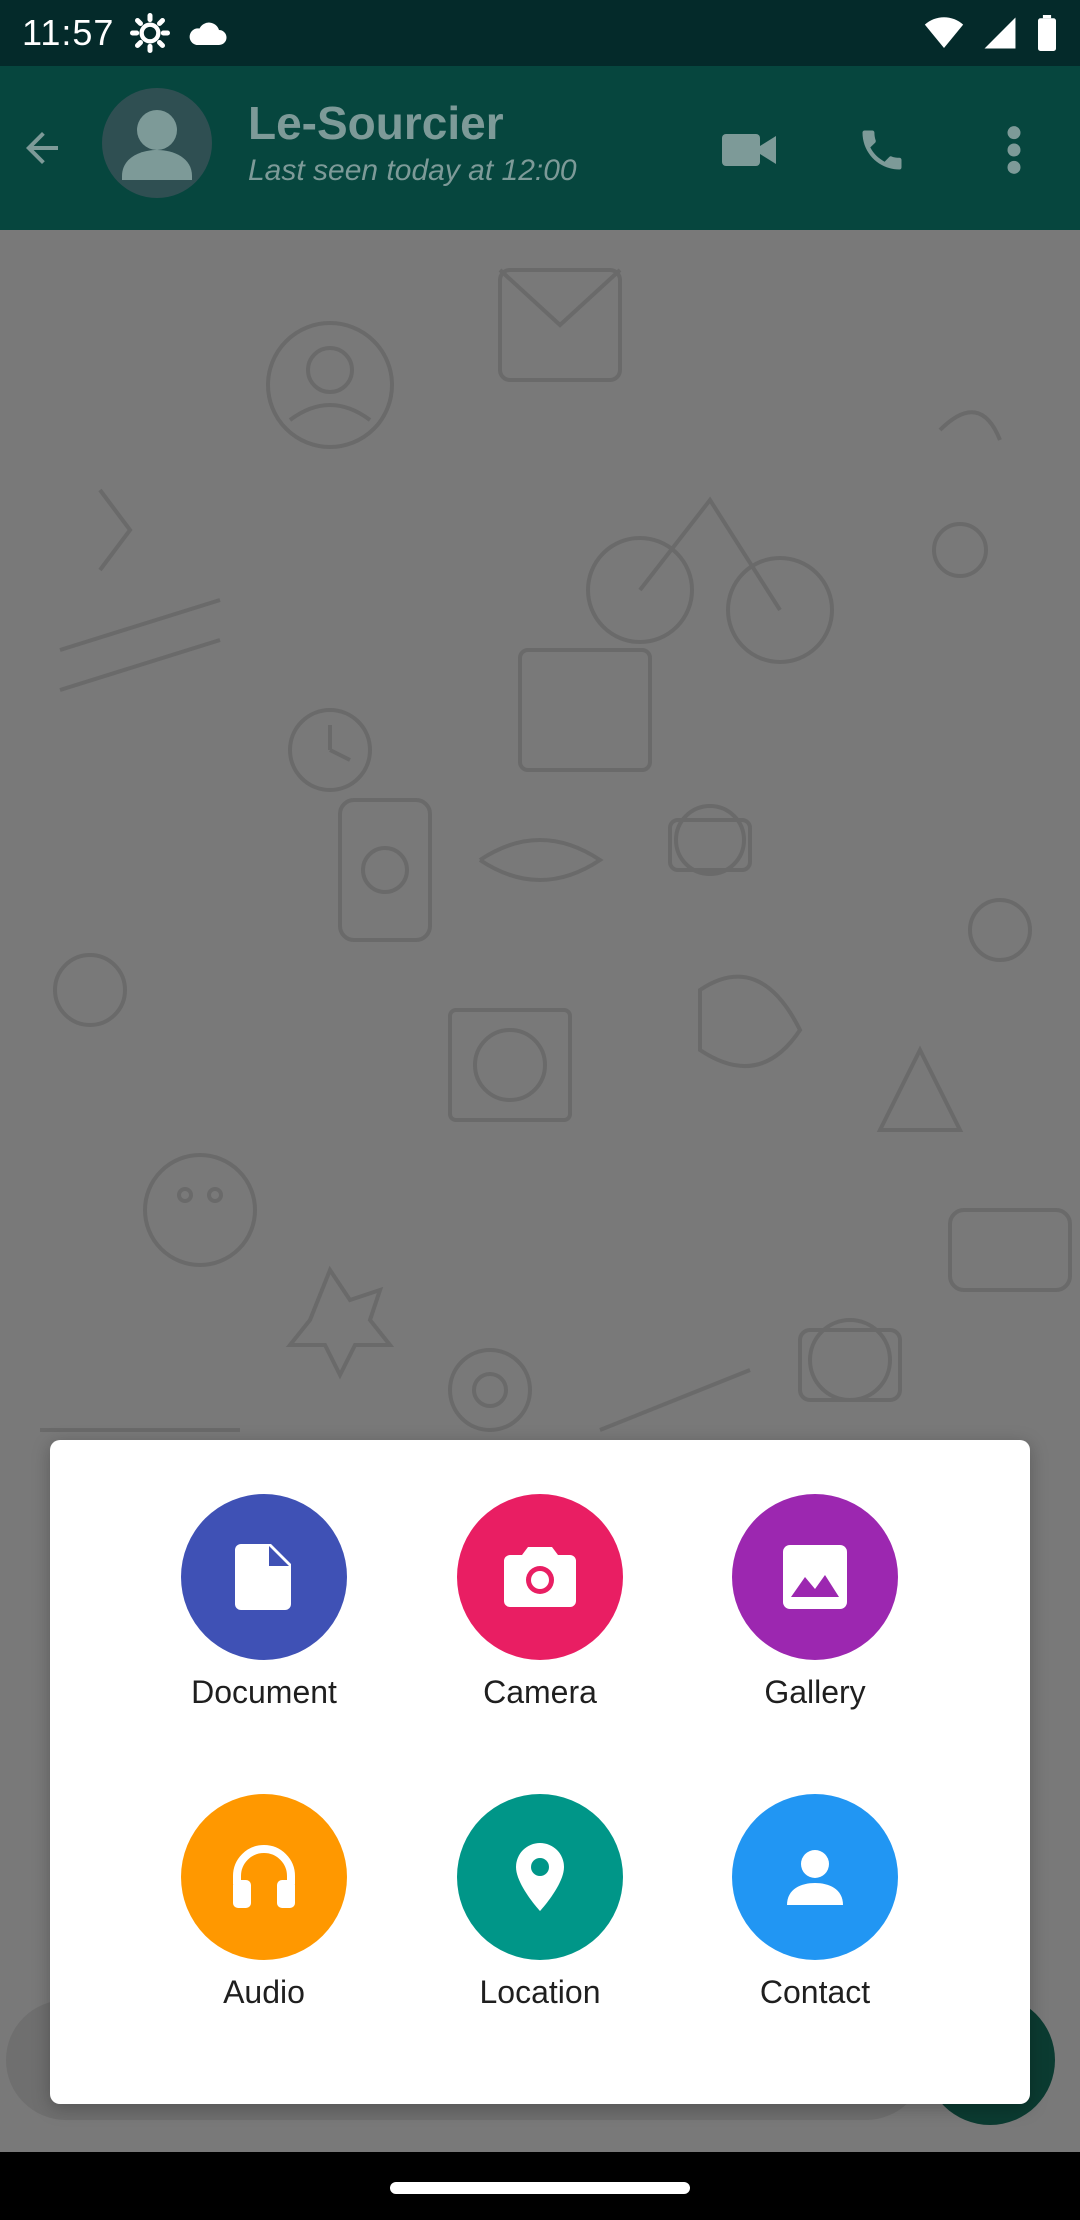 The width and height of the screenshot is (1080, 2220). What do you see at coordinates (376, 123) in the screenshot?
I see `contact-name: Le-Sourcier` at bounding box center [376, 123].